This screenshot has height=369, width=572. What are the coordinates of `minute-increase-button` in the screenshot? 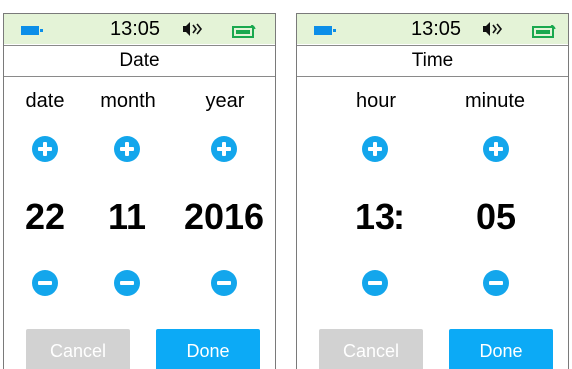 It's located at (496, 149).